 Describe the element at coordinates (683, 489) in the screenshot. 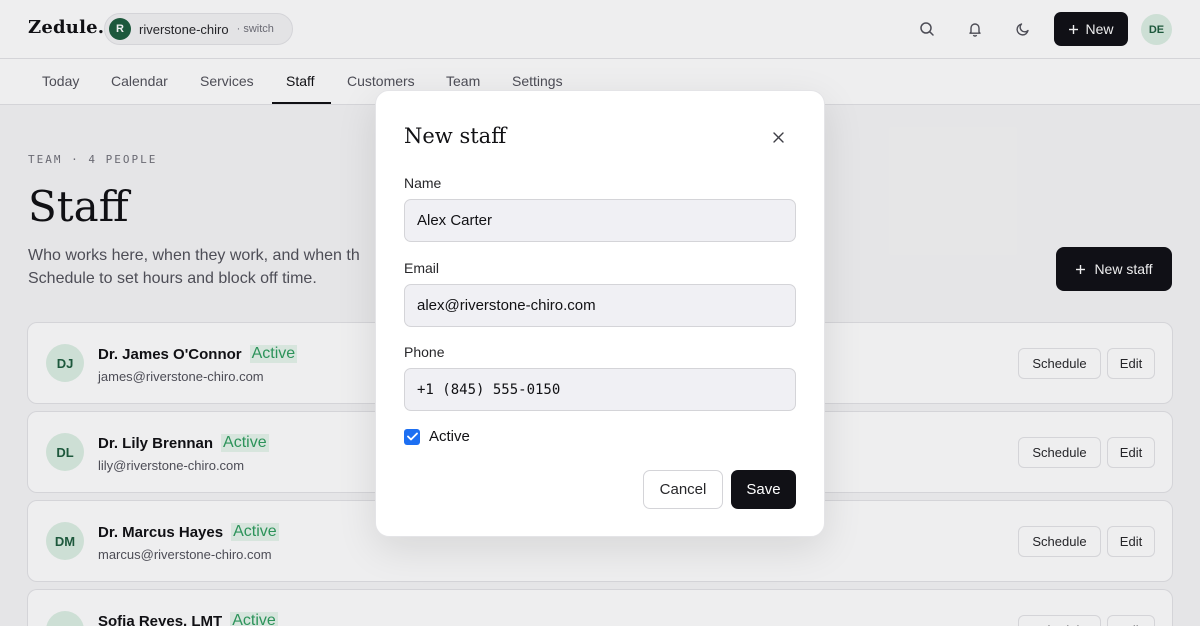

I see `cancel-button: Cancel` at that location.